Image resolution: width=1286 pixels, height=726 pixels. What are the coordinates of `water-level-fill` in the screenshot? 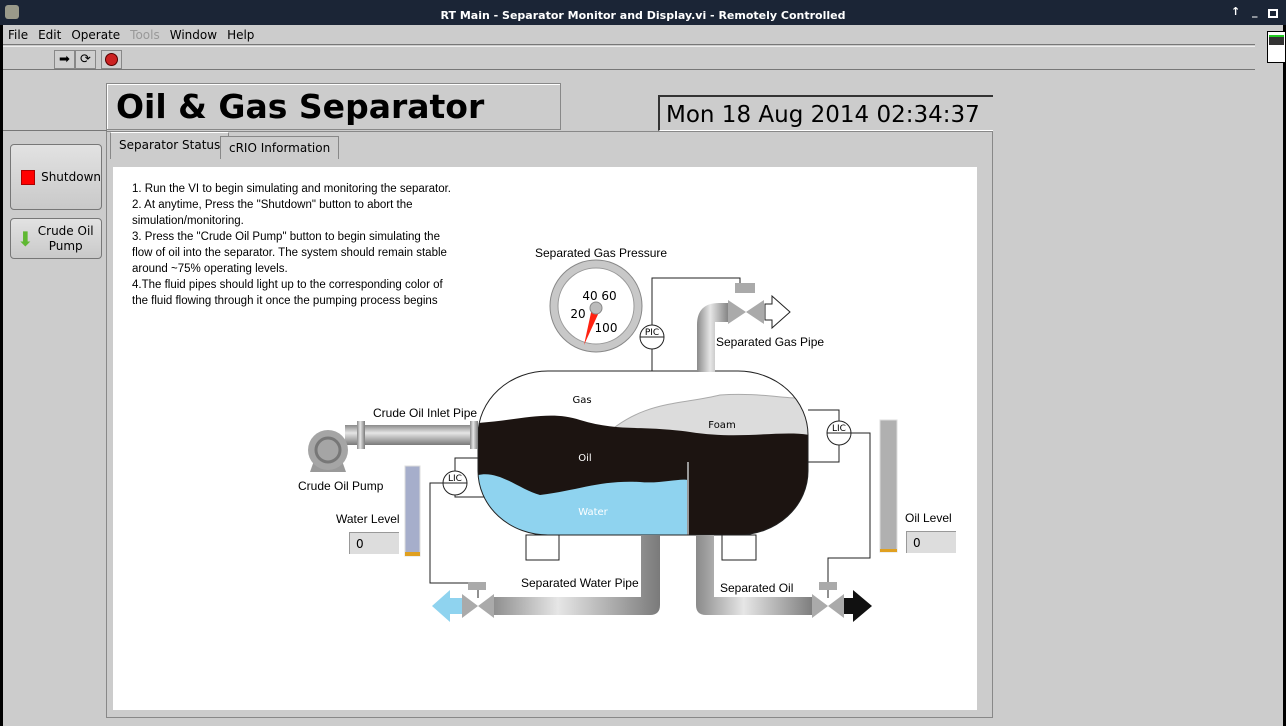 It's located at (412, 554).